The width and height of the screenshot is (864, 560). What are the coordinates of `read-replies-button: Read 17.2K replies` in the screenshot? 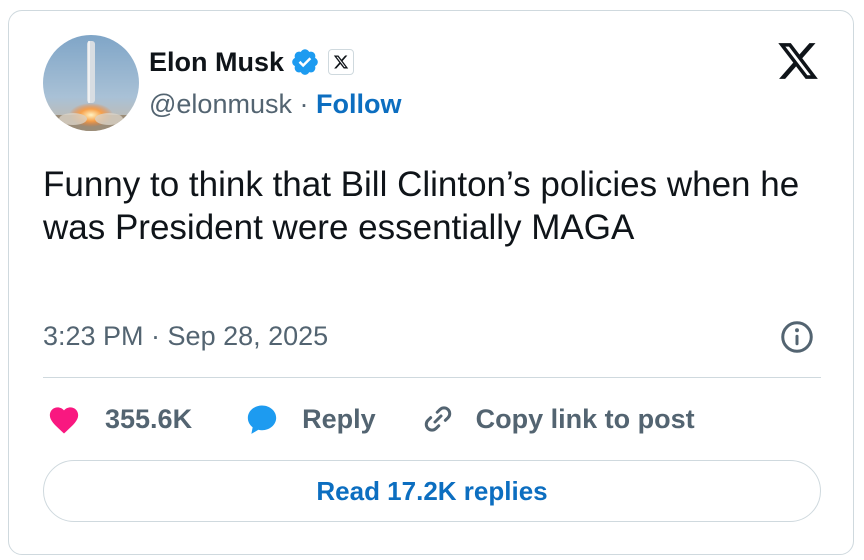 It's located at (432, 491).